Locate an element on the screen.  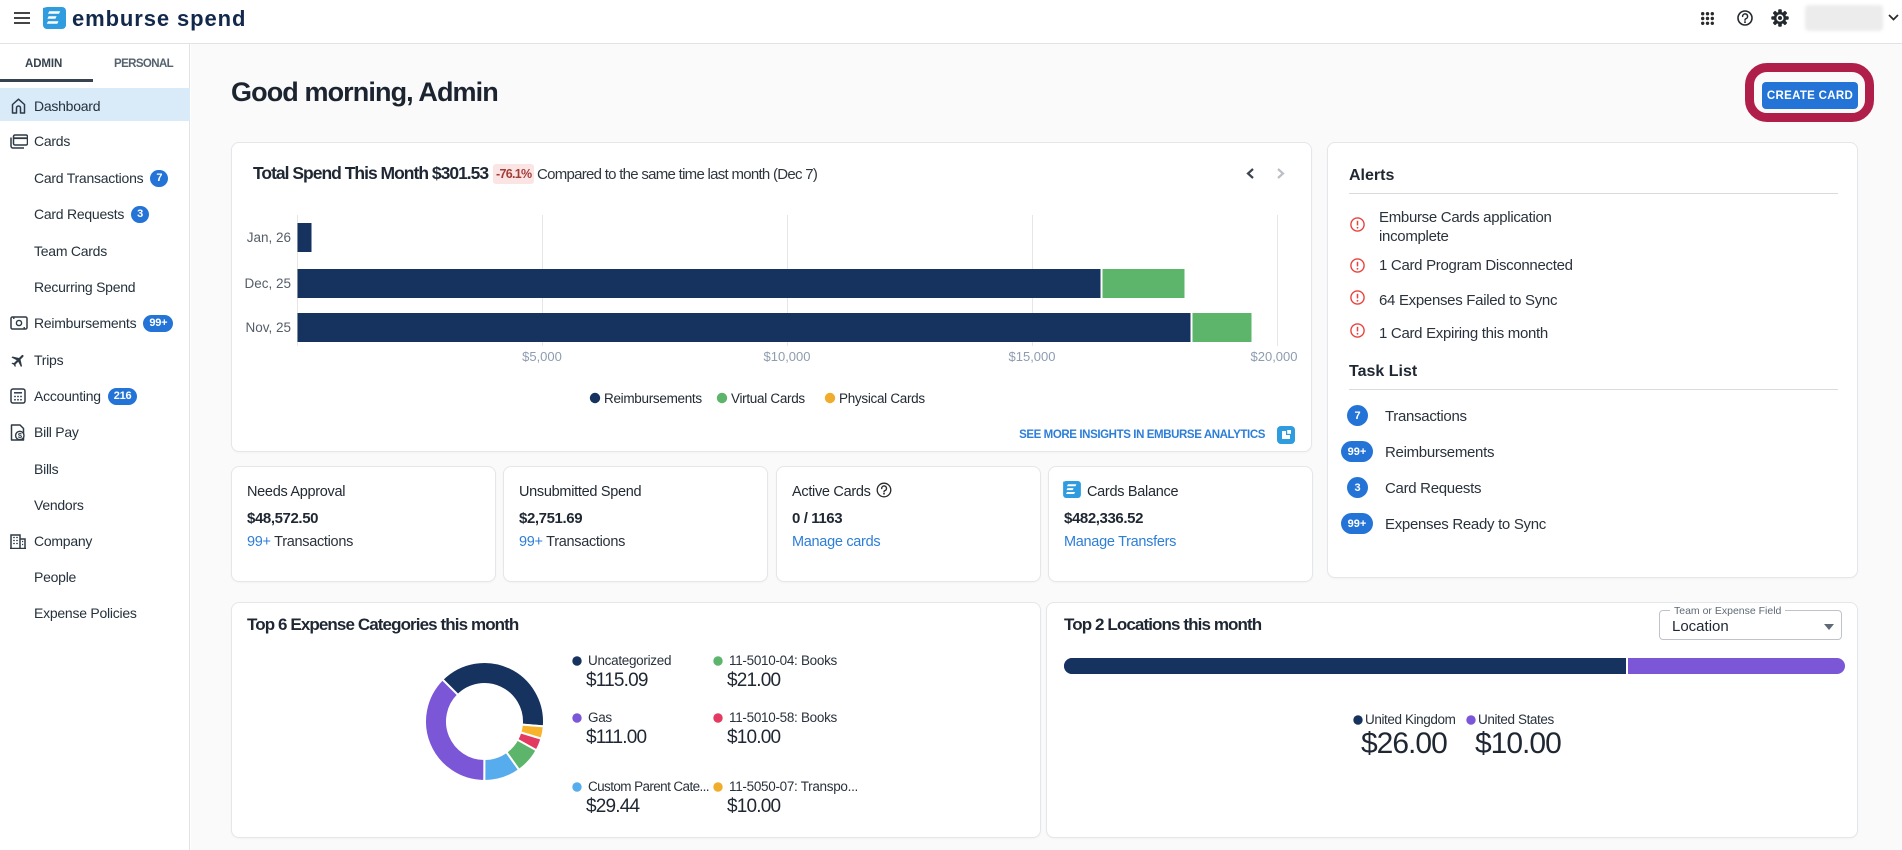
svg-text: Jan, 26 is located at coordinates (269, 237).